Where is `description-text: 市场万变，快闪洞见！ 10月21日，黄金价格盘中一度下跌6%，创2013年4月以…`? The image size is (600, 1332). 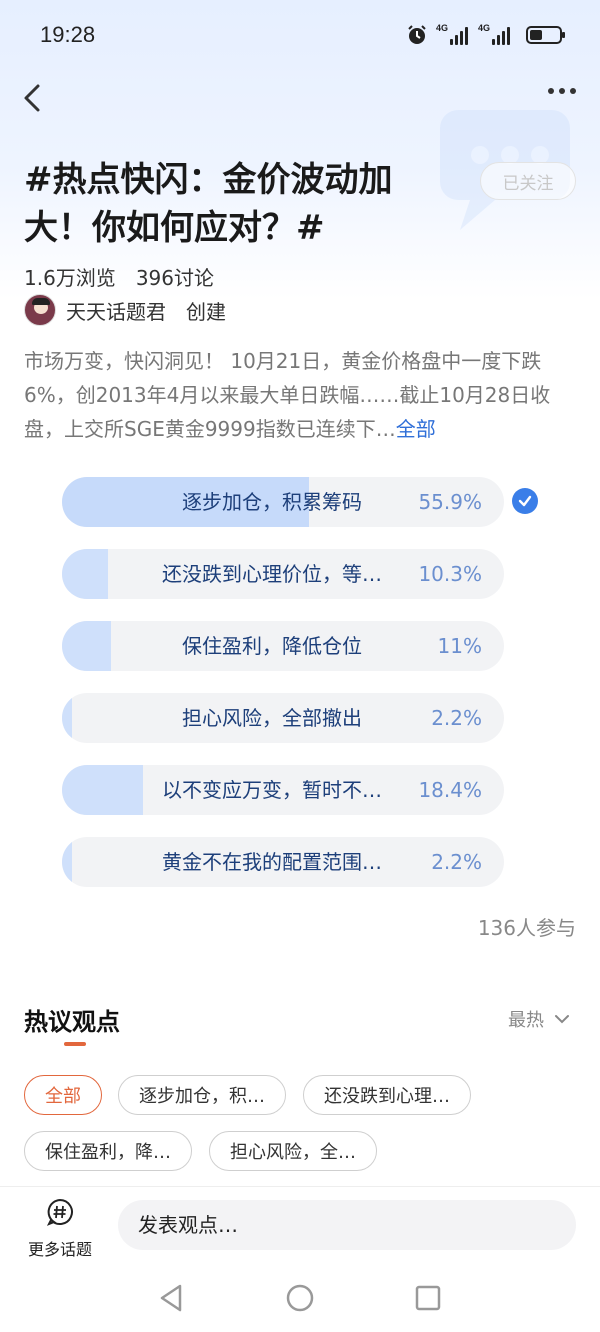
description-text: 市场万变，快闪洞见！ 10月21日，黄金价格盘中一度下跌6%，创2013年4月以… is located at coordinates (287, 395).